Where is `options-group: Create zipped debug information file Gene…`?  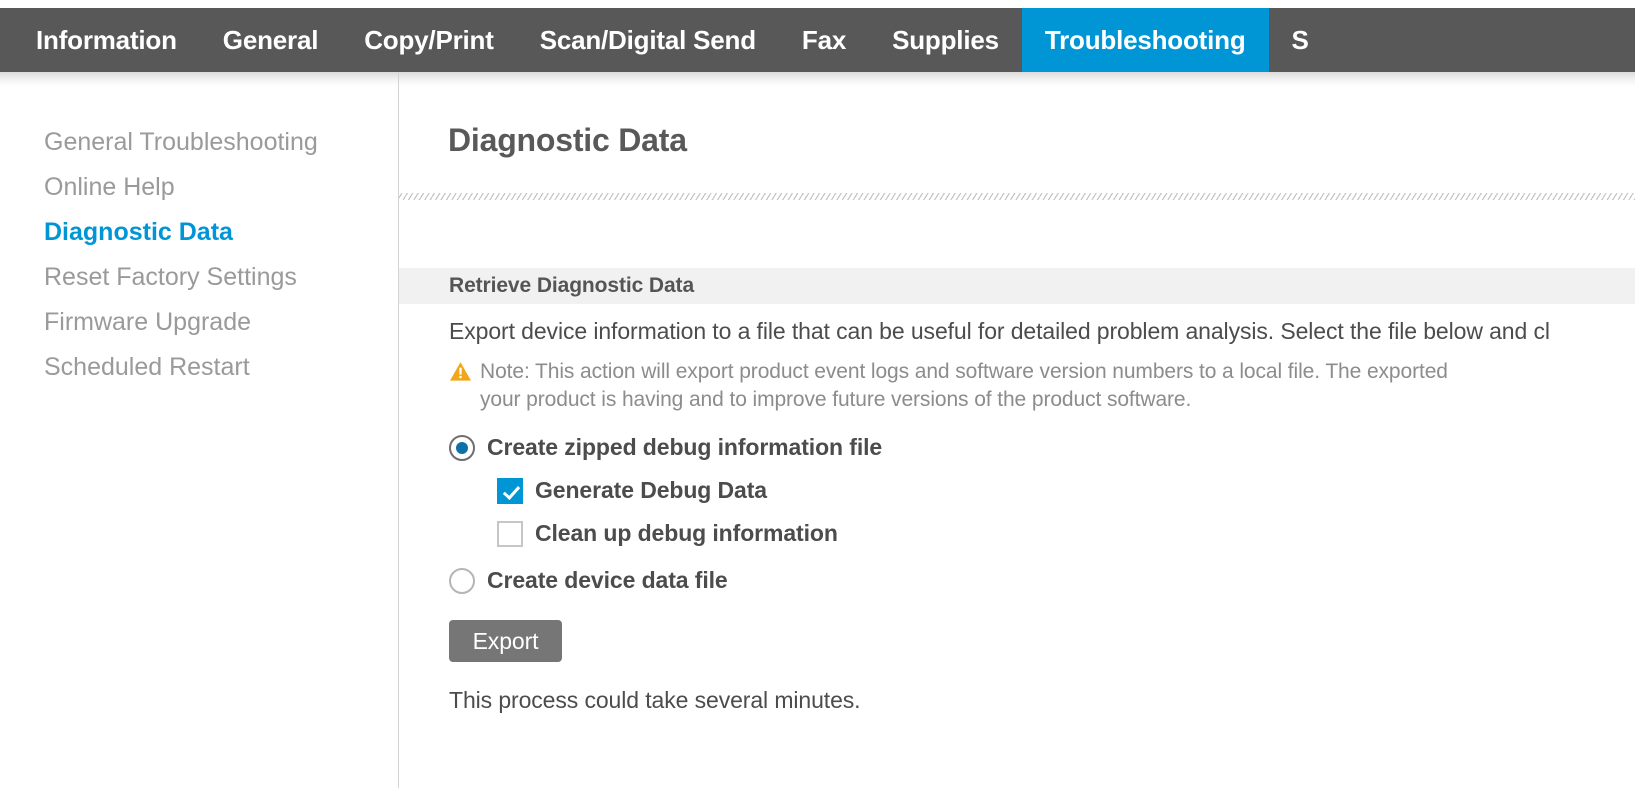 options-group: Create zipped debug information file Gene… is located at coordinates (1042, 514).